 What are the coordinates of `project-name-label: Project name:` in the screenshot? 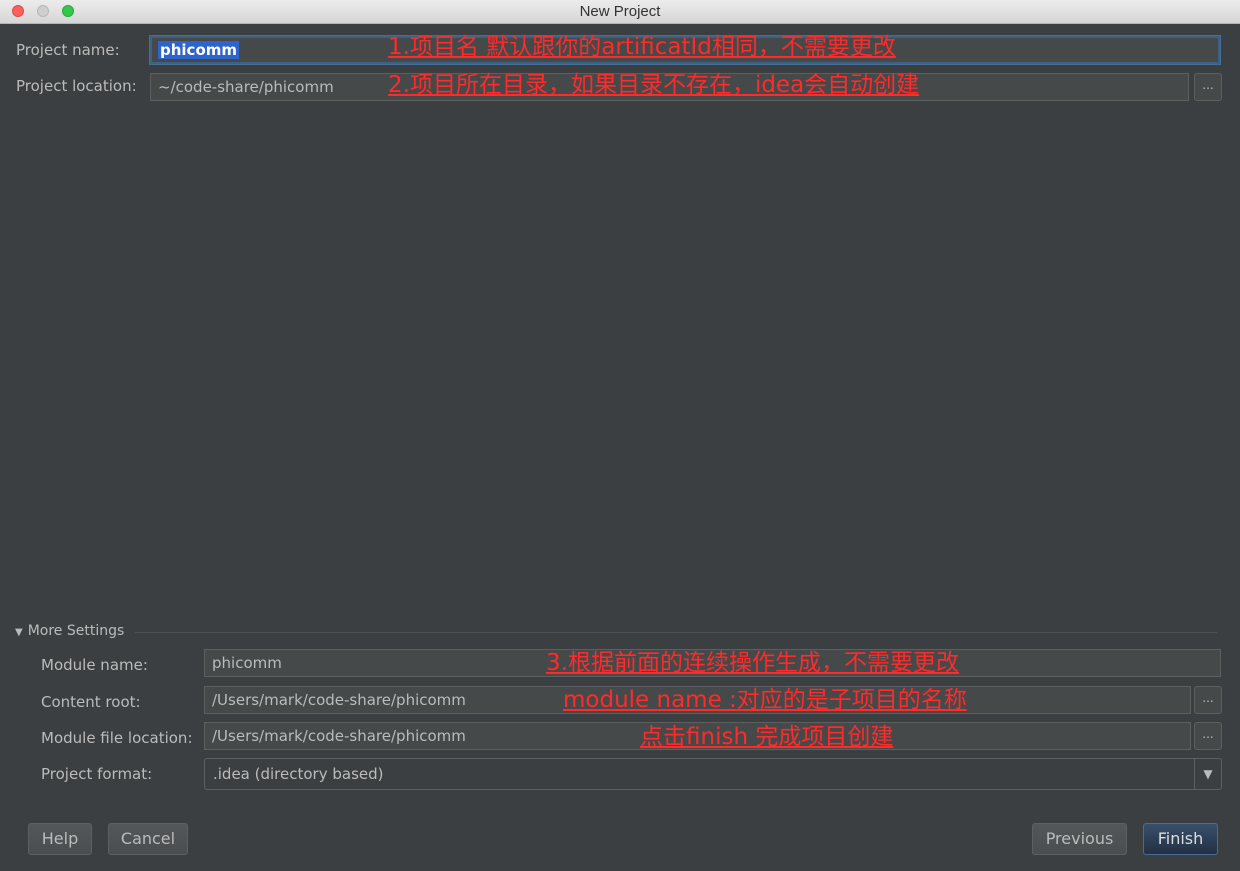 It's located at (68, 50).